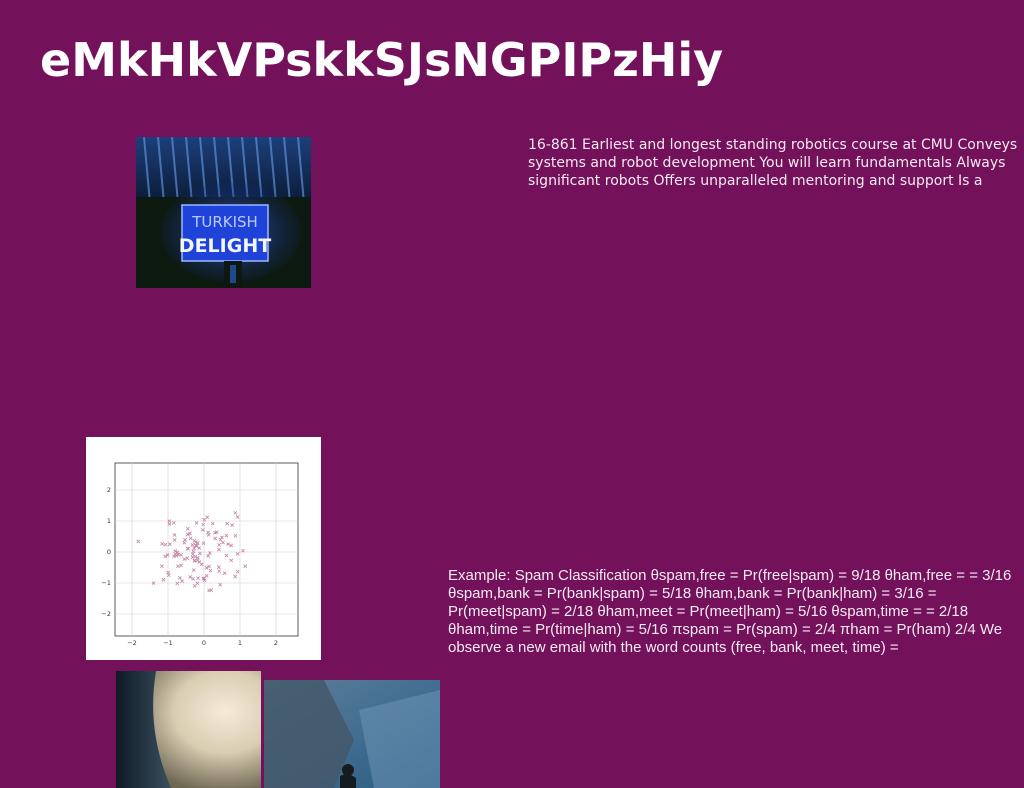 The height and width of the screenshot is (788, 1024). Describe the element at coordinates (132, 643) in the screenshot. I see `x-tick-label: −2` at that location.